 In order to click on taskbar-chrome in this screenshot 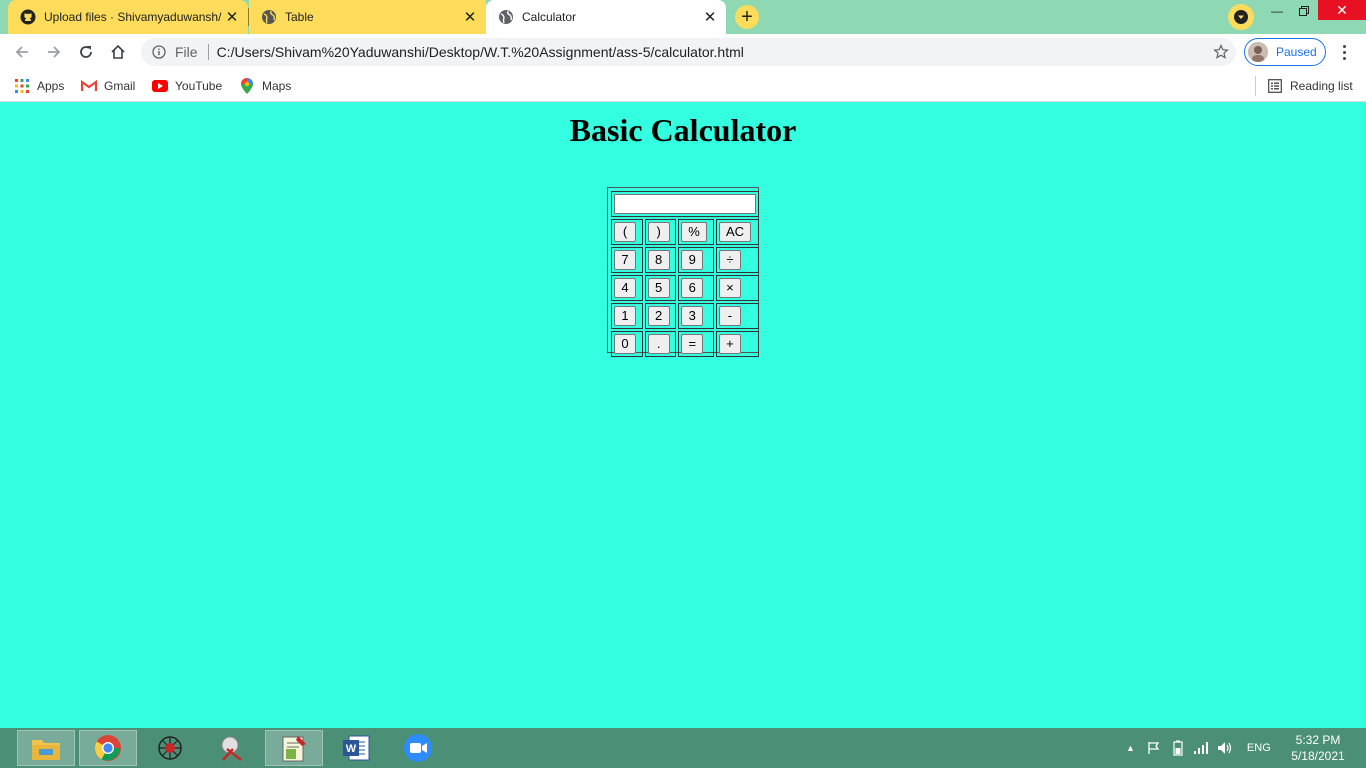, I will do `click(108, 748)`.